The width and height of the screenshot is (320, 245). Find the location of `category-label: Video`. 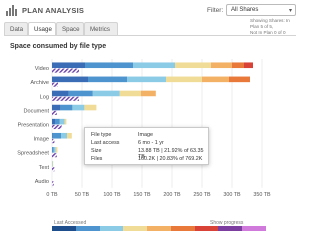

category-label: Video is located at coordinates (42, 69).